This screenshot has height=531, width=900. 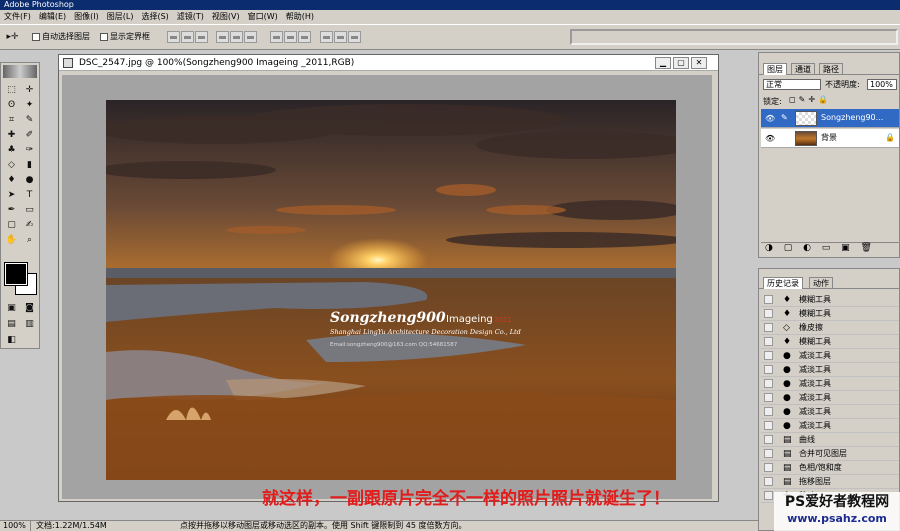 What do you see at coordinates (830, 138) in the screenshot?
I see `layer-row: 👁 背景 🔒` at bounding box center [830, 138].